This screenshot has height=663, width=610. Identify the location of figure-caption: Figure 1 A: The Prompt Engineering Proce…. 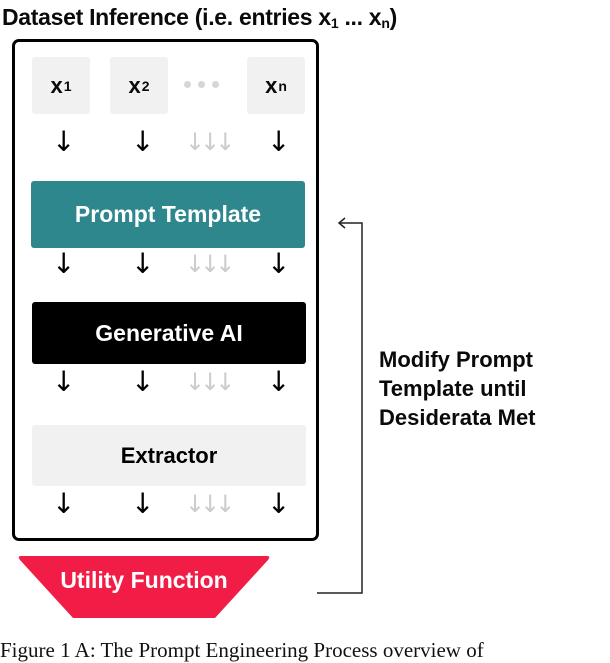
(242, 650).